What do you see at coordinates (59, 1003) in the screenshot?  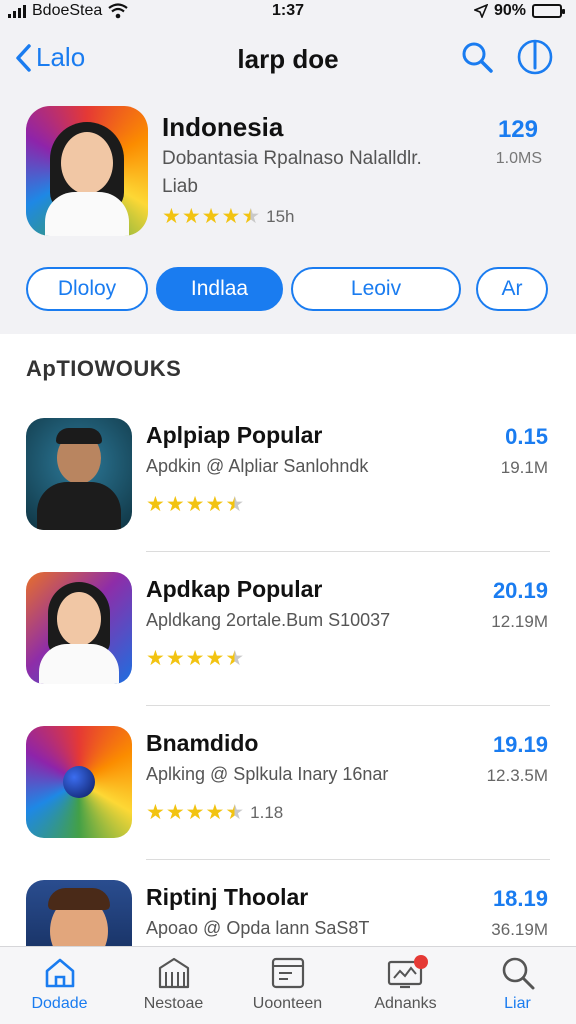 I see `tab-label: Dodade` at bounding box center [59, 1003].